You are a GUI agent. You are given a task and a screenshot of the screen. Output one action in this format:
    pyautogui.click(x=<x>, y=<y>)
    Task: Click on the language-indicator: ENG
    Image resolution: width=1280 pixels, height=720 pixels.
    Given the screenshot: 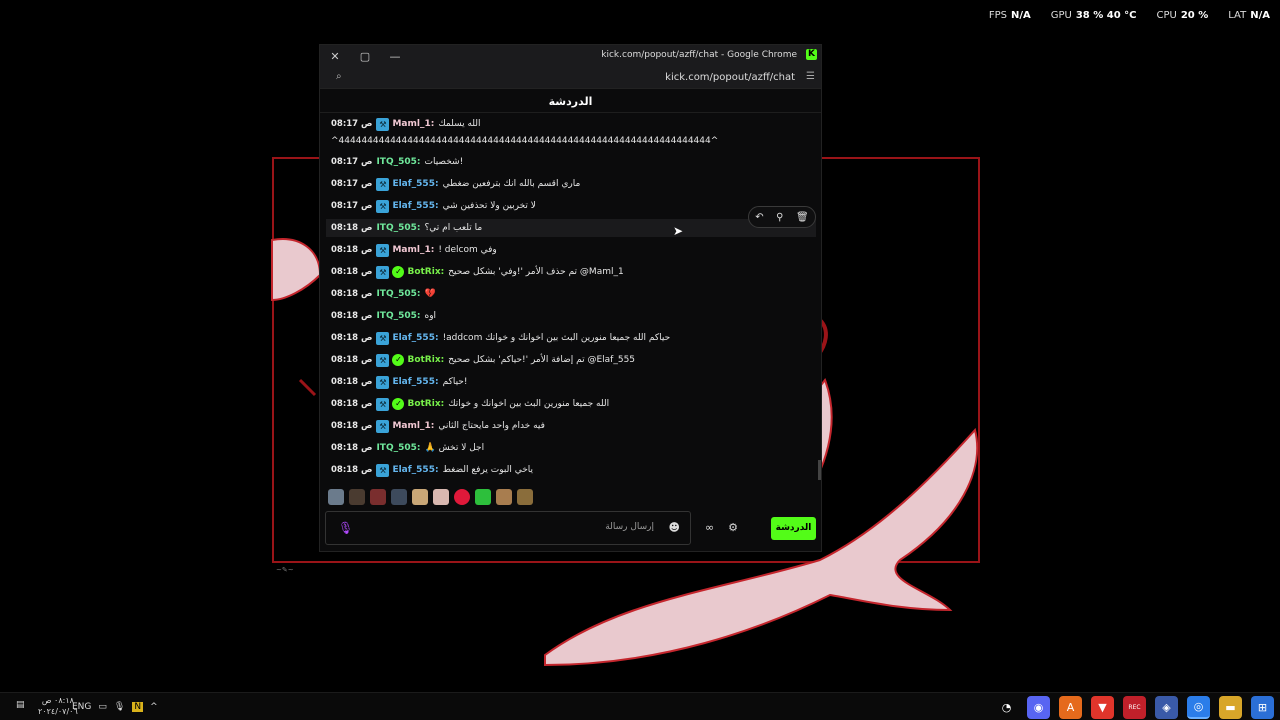 What is the action you would take?
    pyautogui.click(x=81, y=707)
    